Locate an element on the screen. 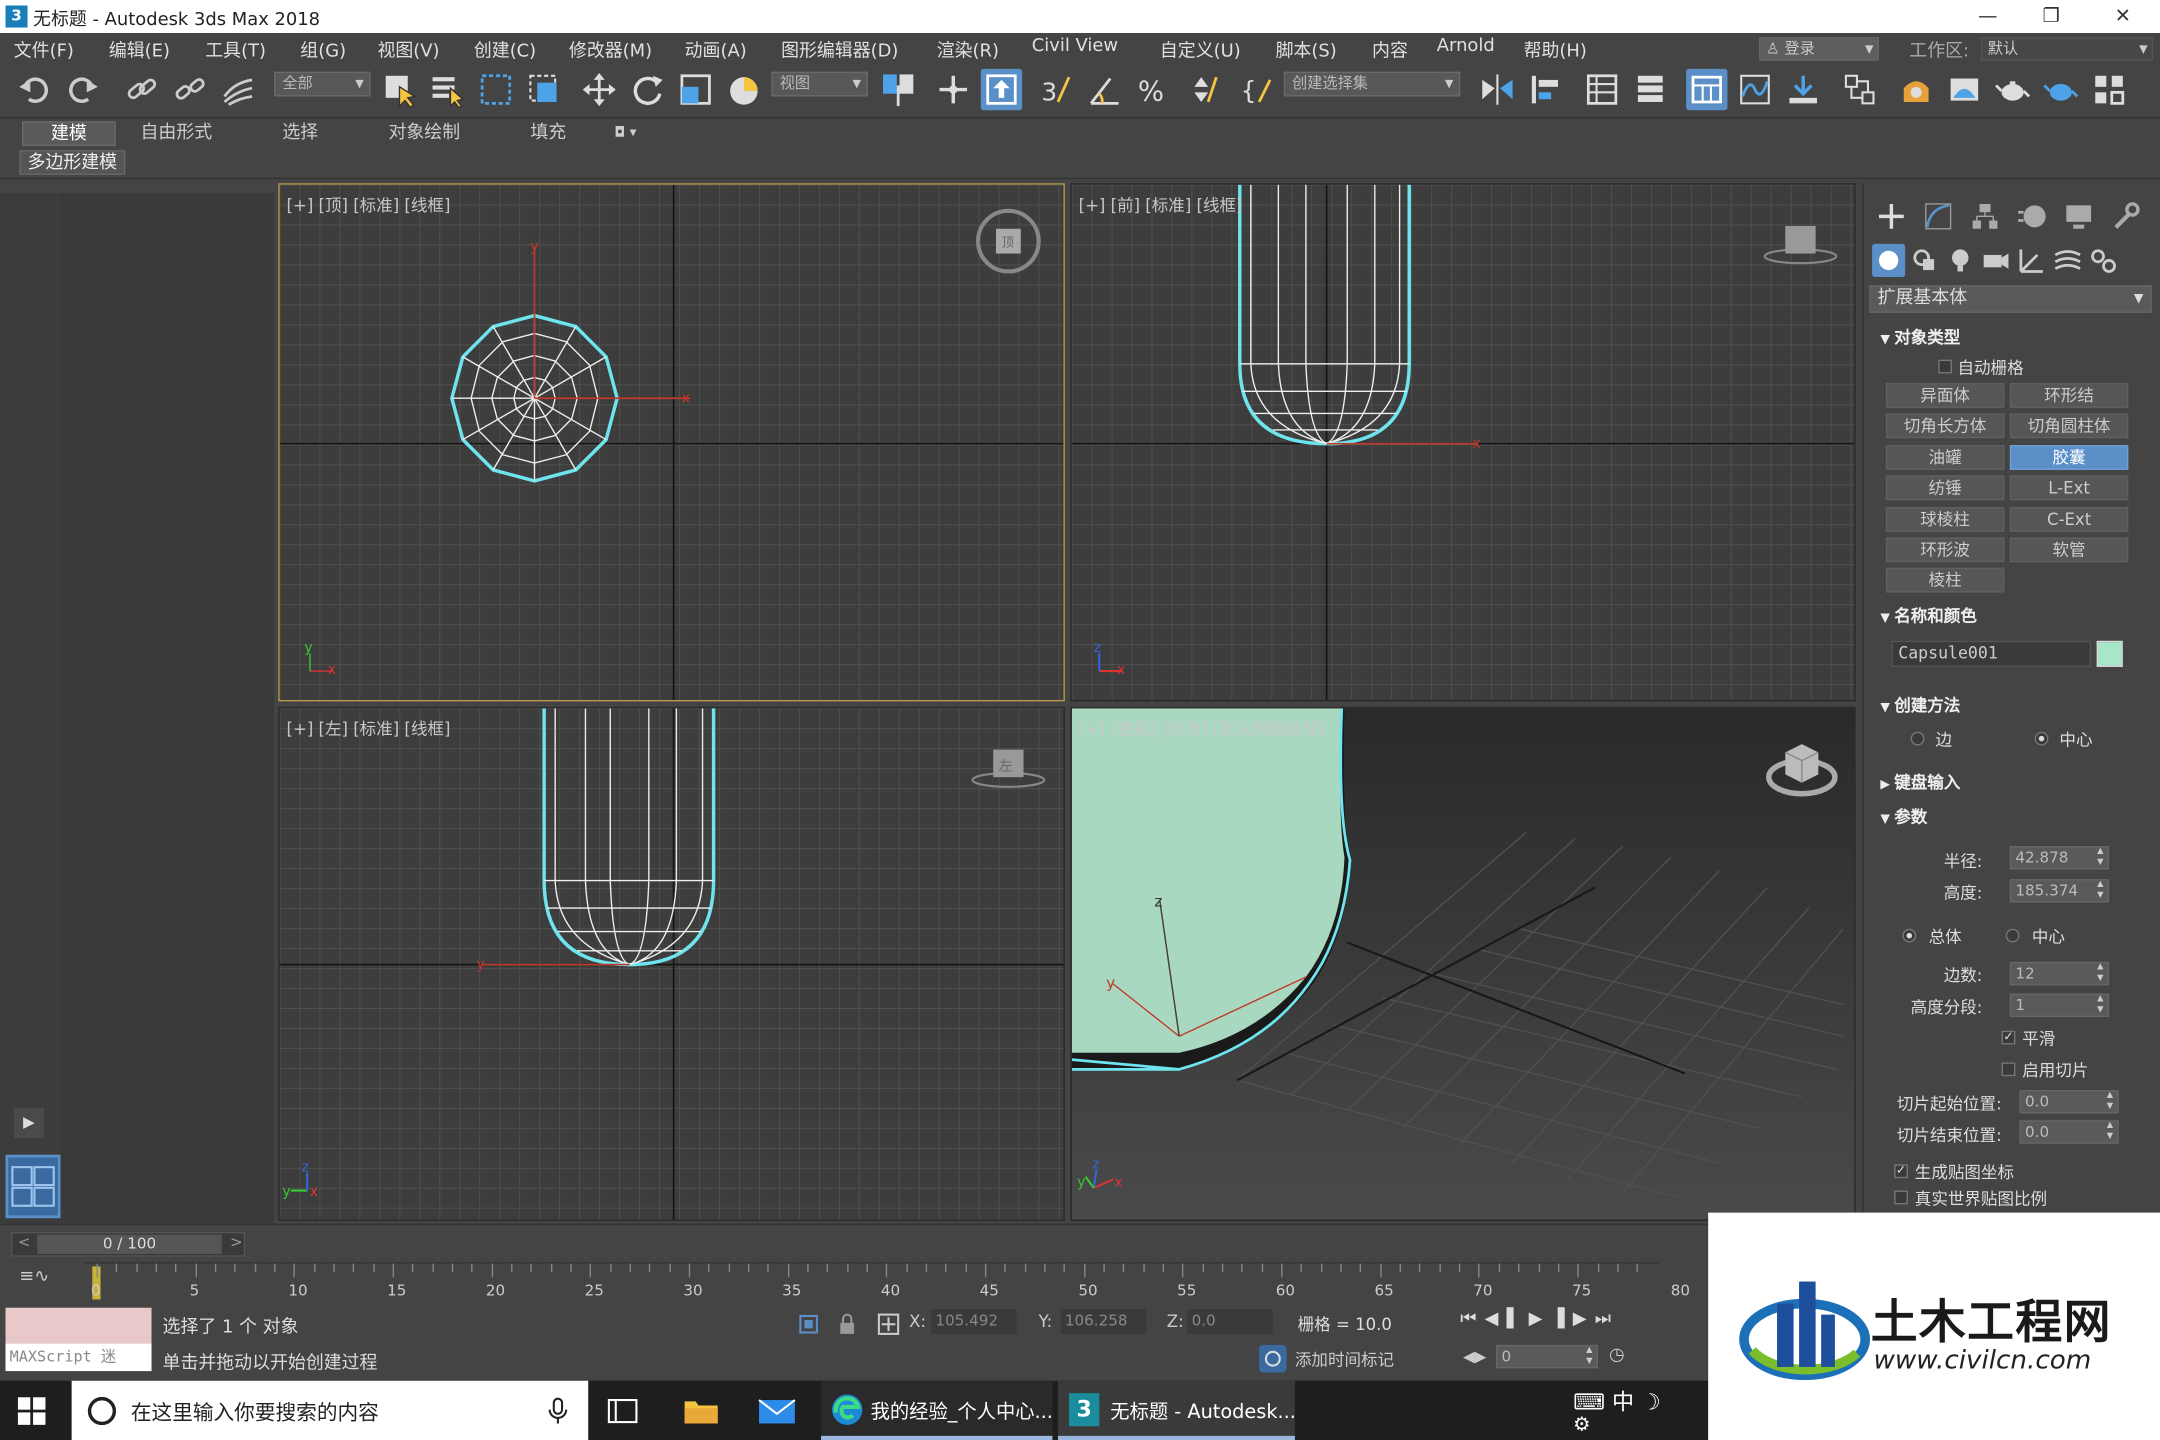  selection-filter-dropdown: 全部 is located at coordinates (322, 84).